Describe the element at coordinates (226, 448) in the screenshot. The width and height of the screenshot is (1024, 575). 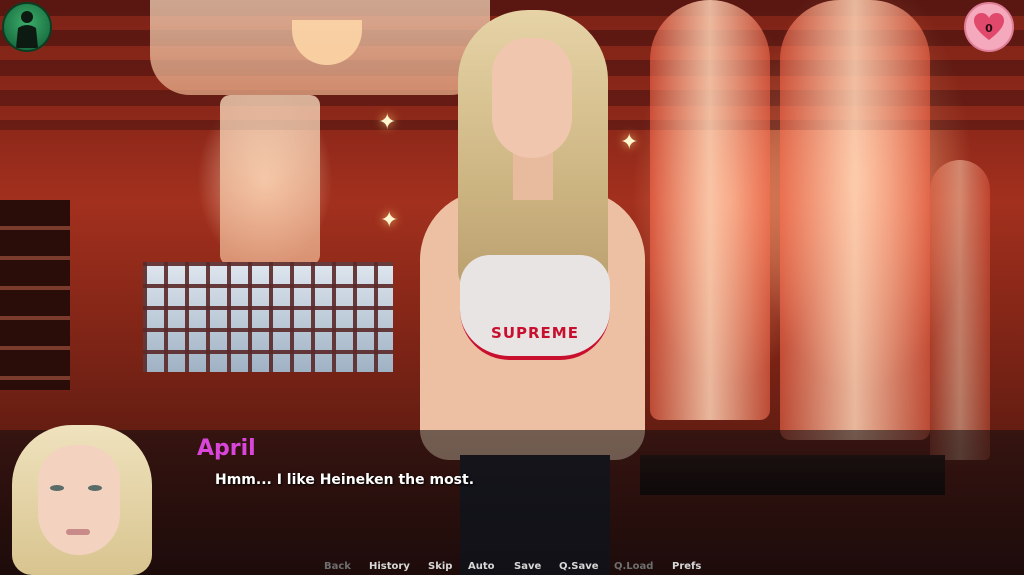
I see `speaker-name: April` at that location.